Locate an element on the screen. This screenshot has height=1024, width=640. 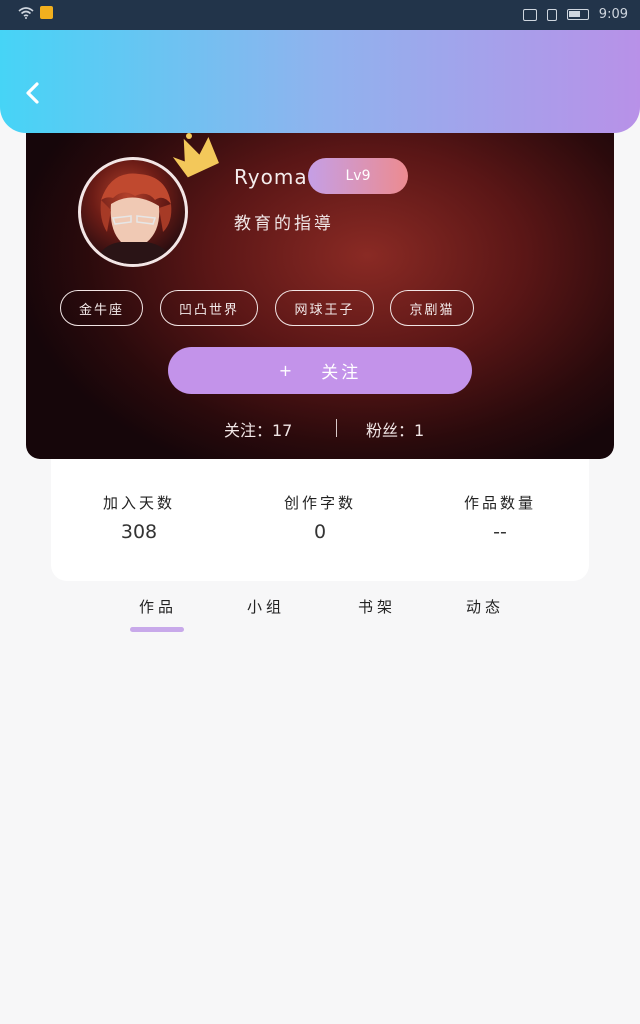
level-badge: Lv9 is located at coordinates (358, 176).